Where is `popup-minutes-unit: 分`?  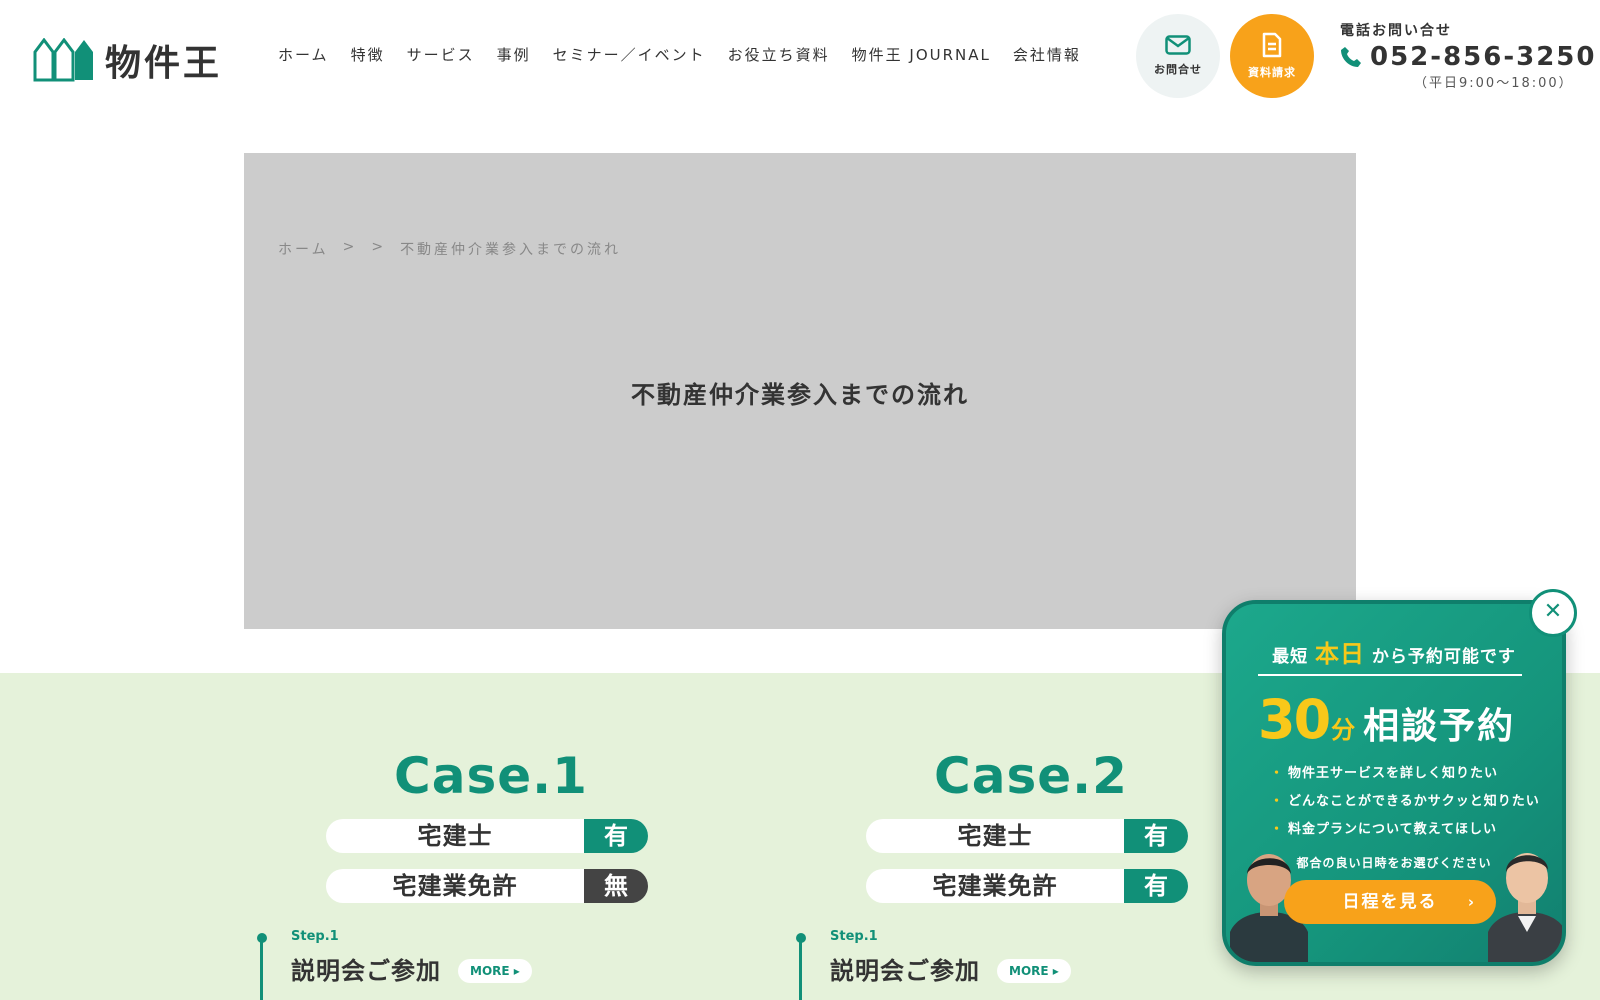
popup-minutes-unit: 分 is located at coordinates (1343, 730).